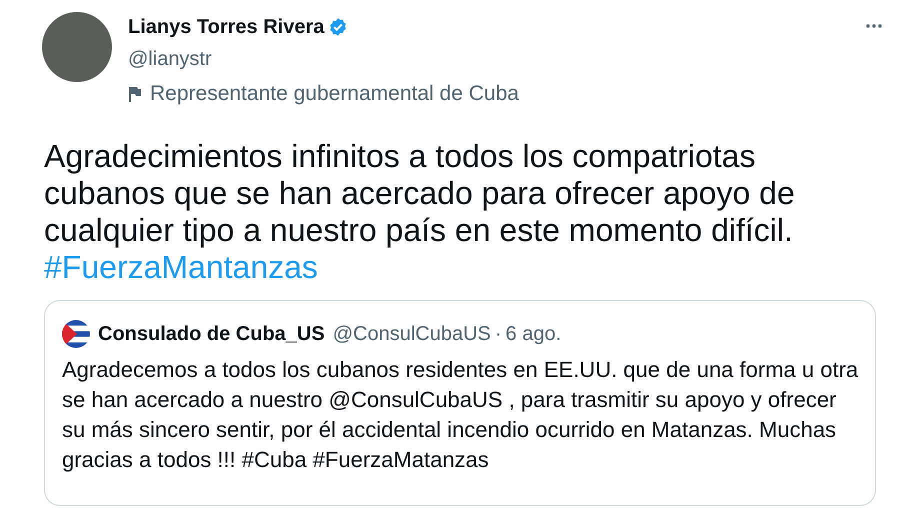 The width and height of the screenshot is (900, 508). I want to click on government-label: Representante gubernamental de Cuba, so click(334, 94).